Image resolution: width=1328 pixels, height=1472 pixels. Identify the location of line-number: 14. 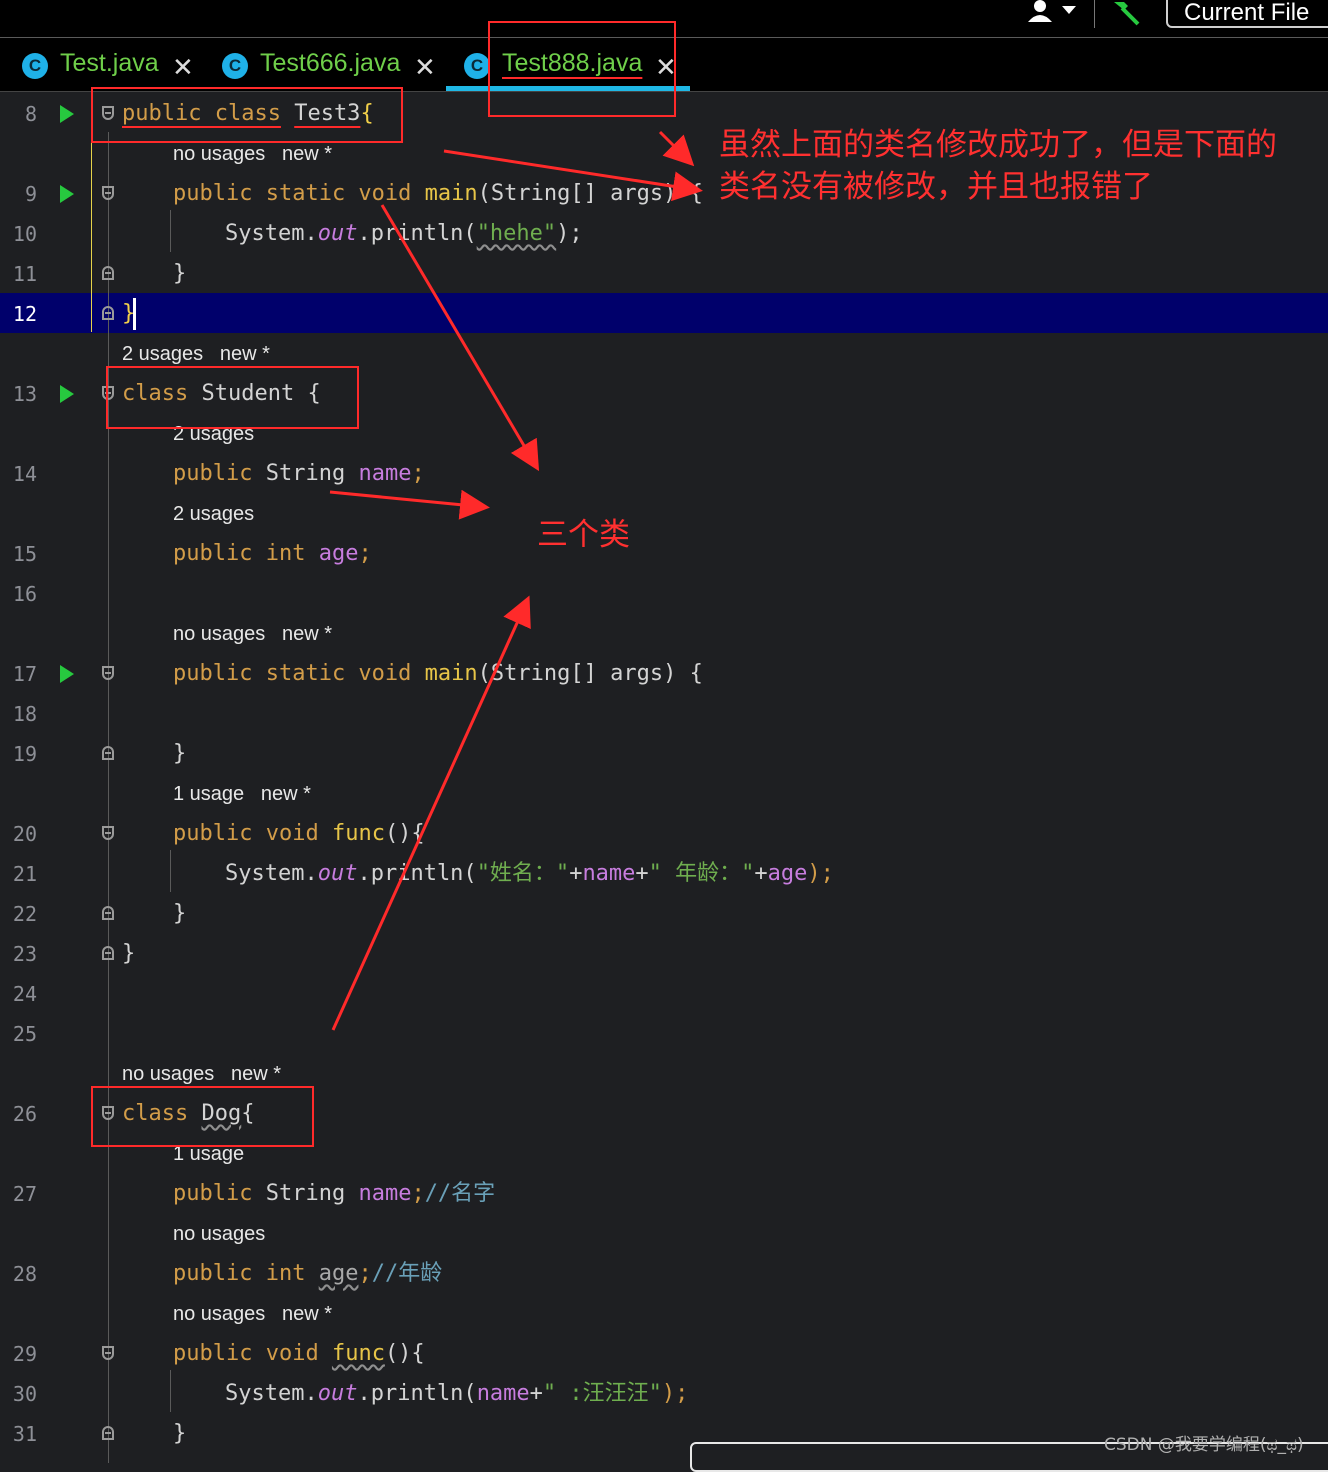
(24, 474).